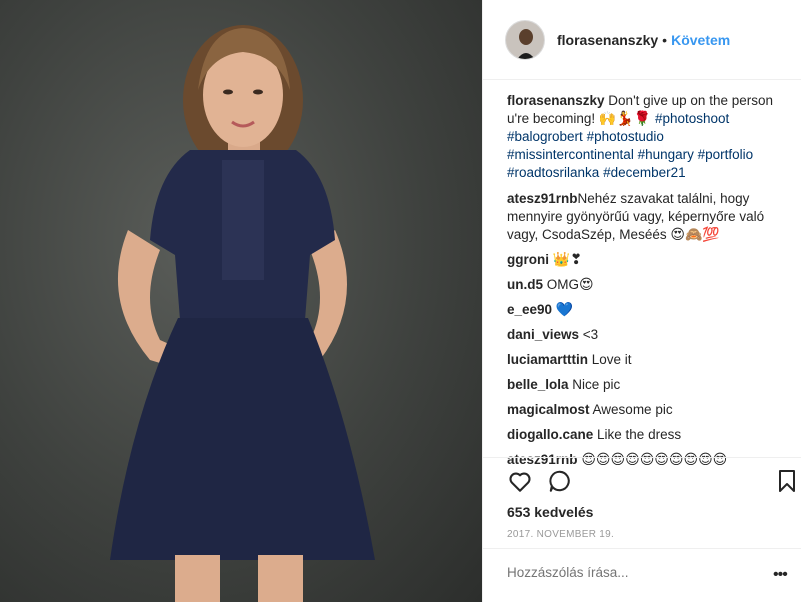 The image size is (801, 602). I want to click on comment-item: un.d5 OMG😍, so click(646, 285).